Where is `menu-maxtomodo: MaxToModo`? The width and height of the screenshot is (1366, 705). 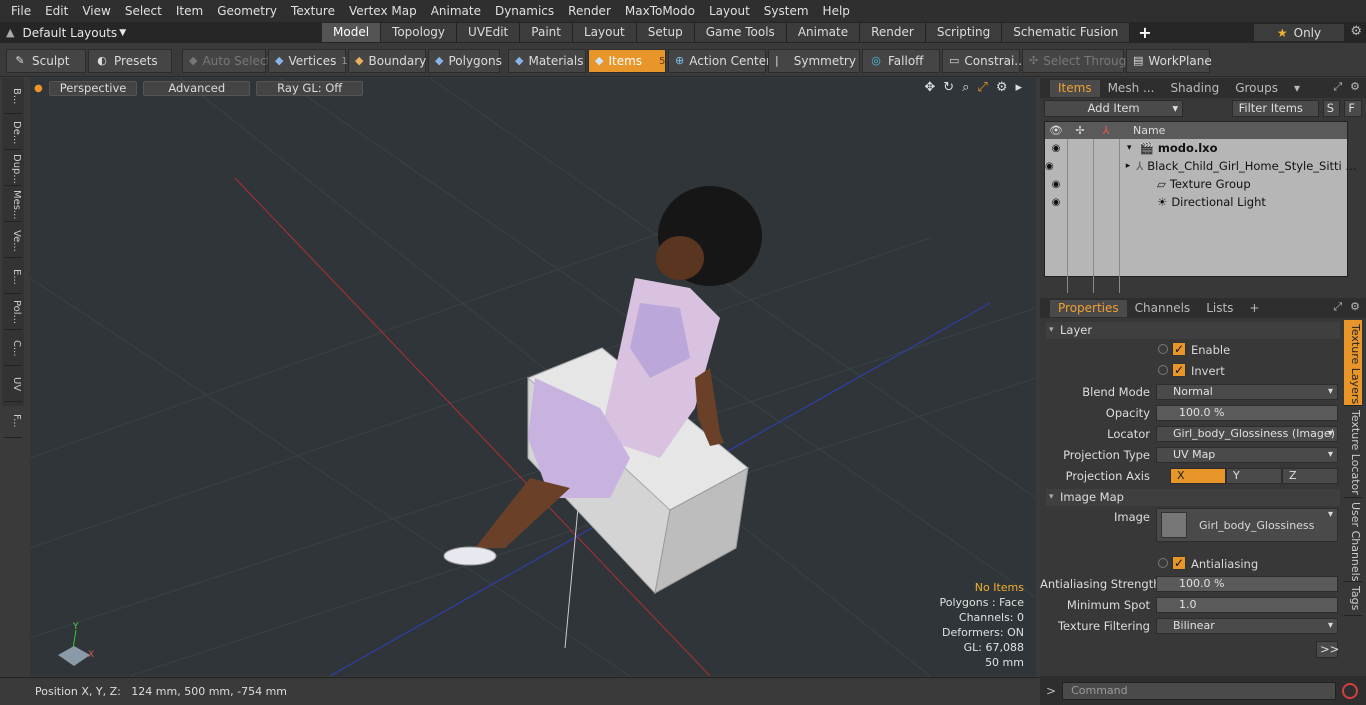 menu-maxtomodo: MaxToModo is located at coordinates (660, 11).